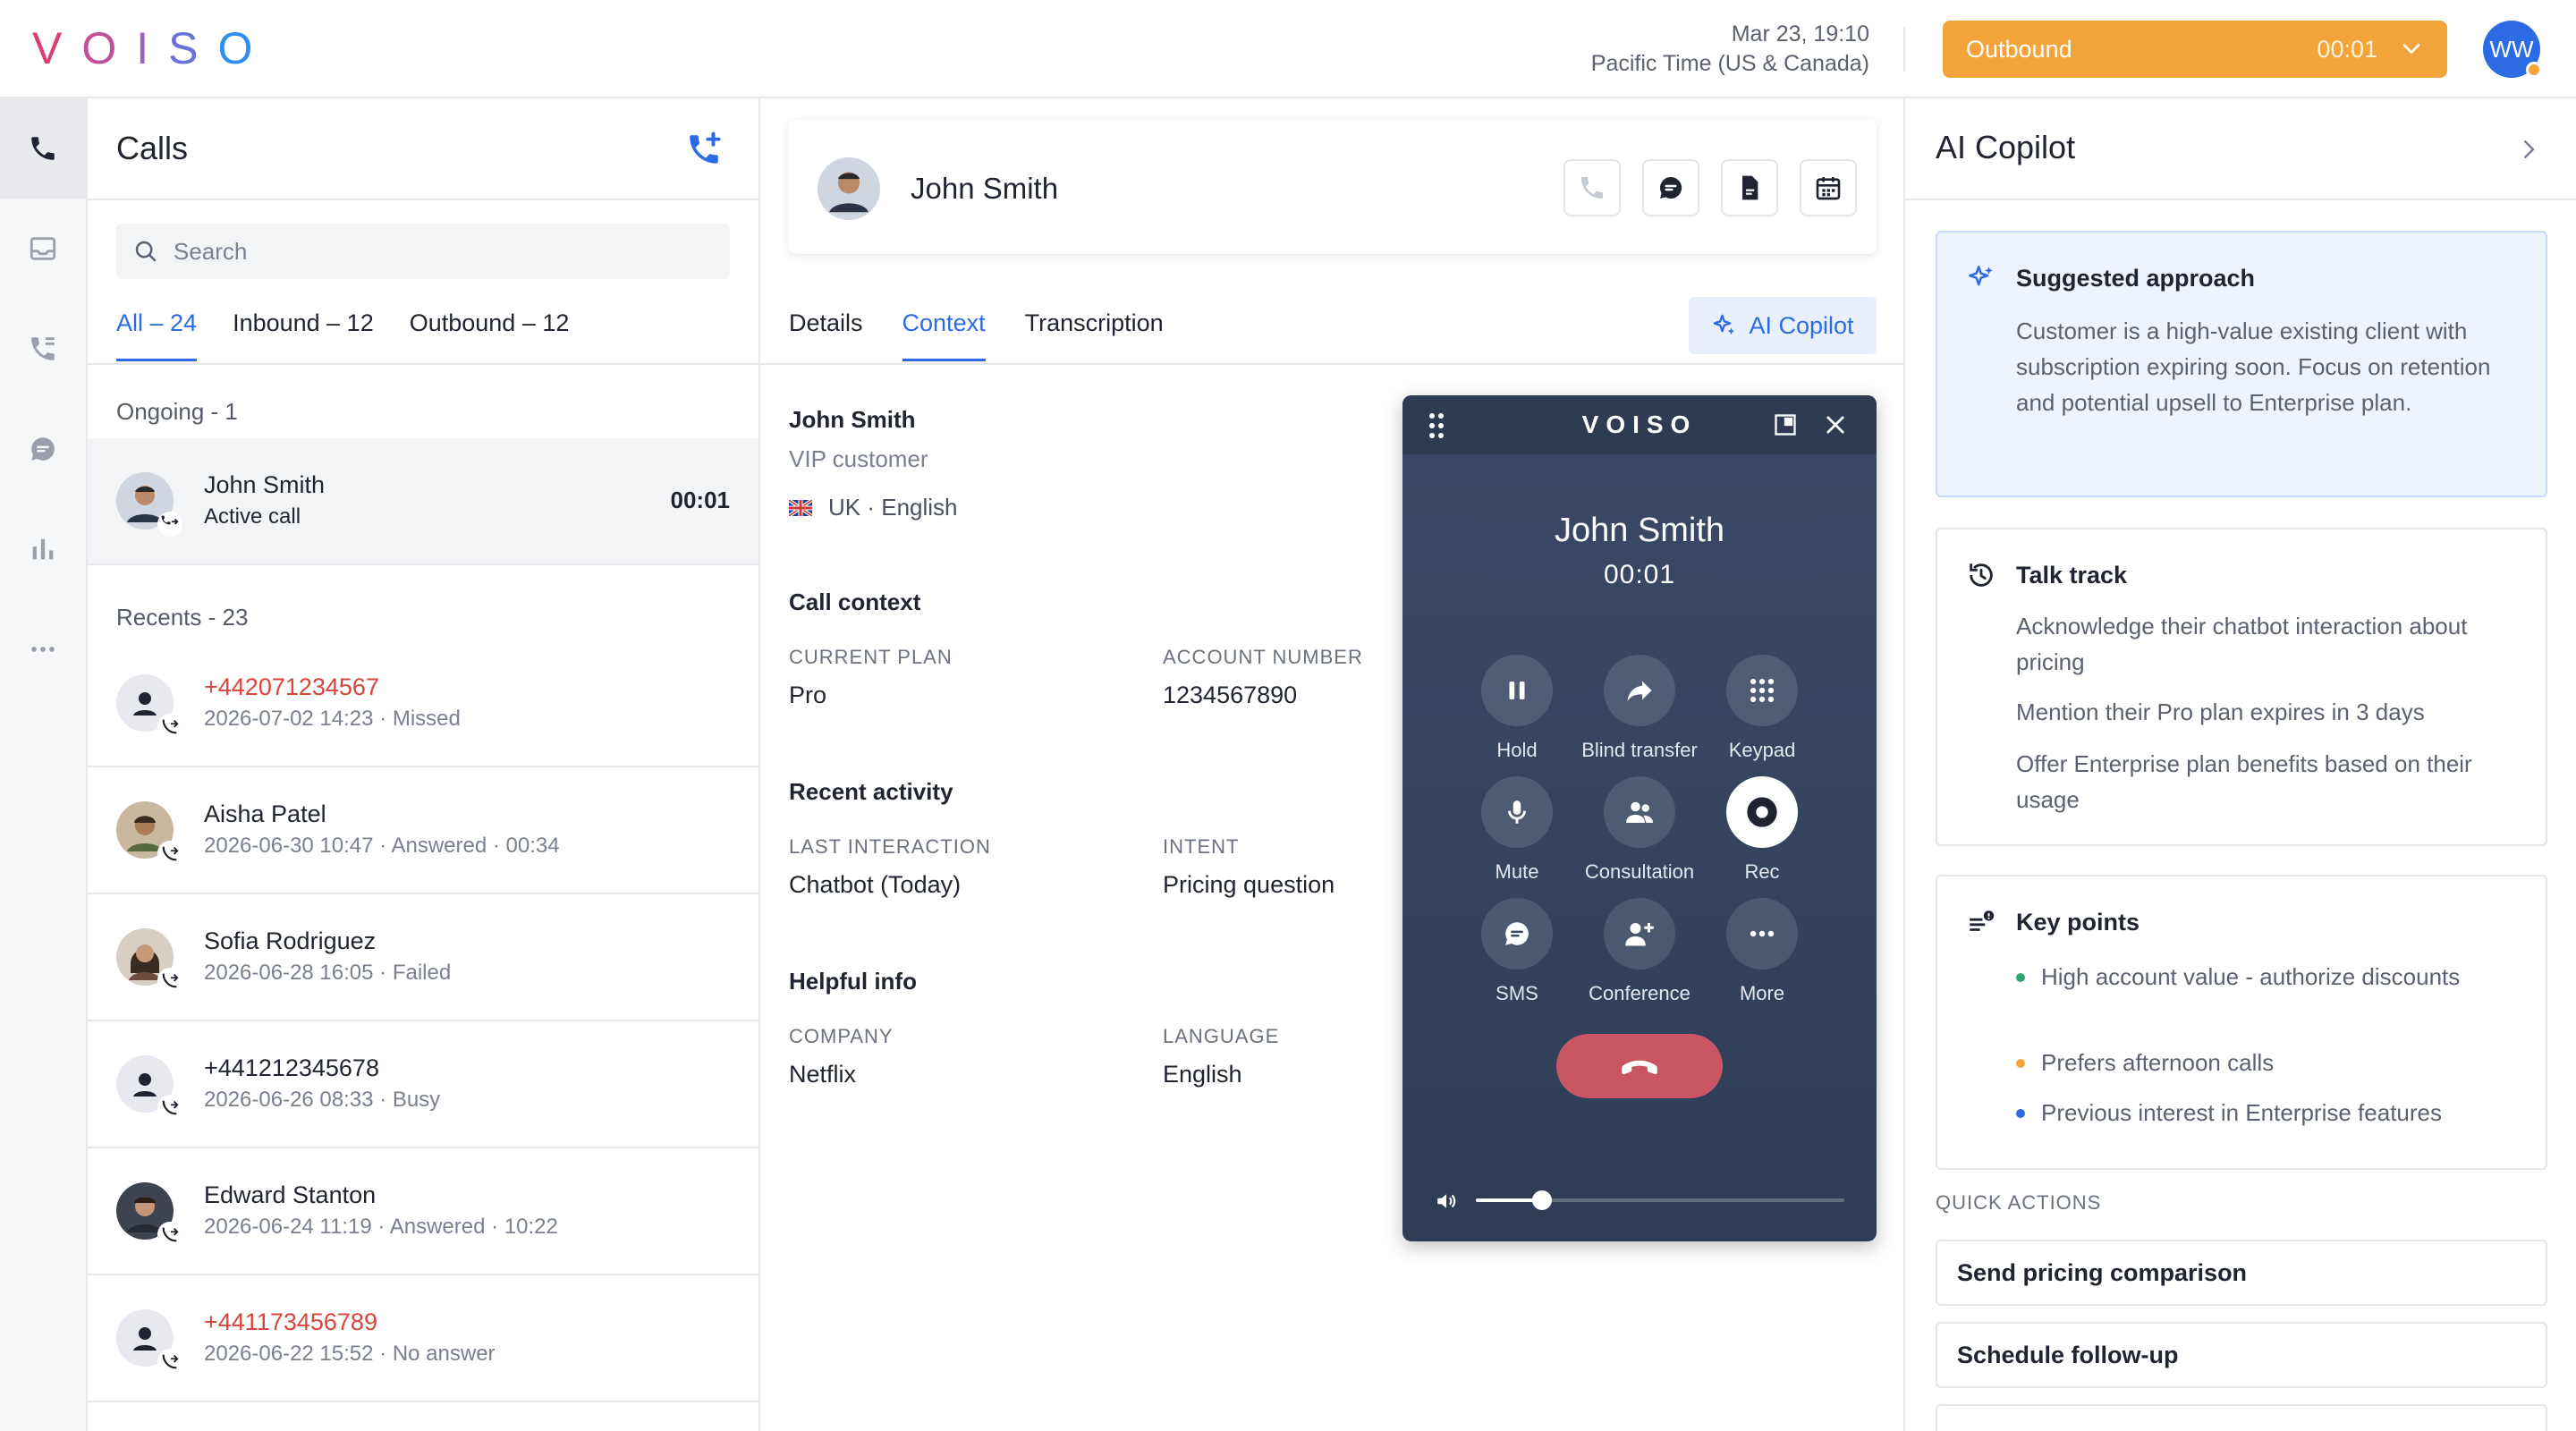  What do you see at coordinates (2251, 977) in the screenshot?
I see `key-point-text: High account value - authorize discounts` at bounding box center [2251, 977].